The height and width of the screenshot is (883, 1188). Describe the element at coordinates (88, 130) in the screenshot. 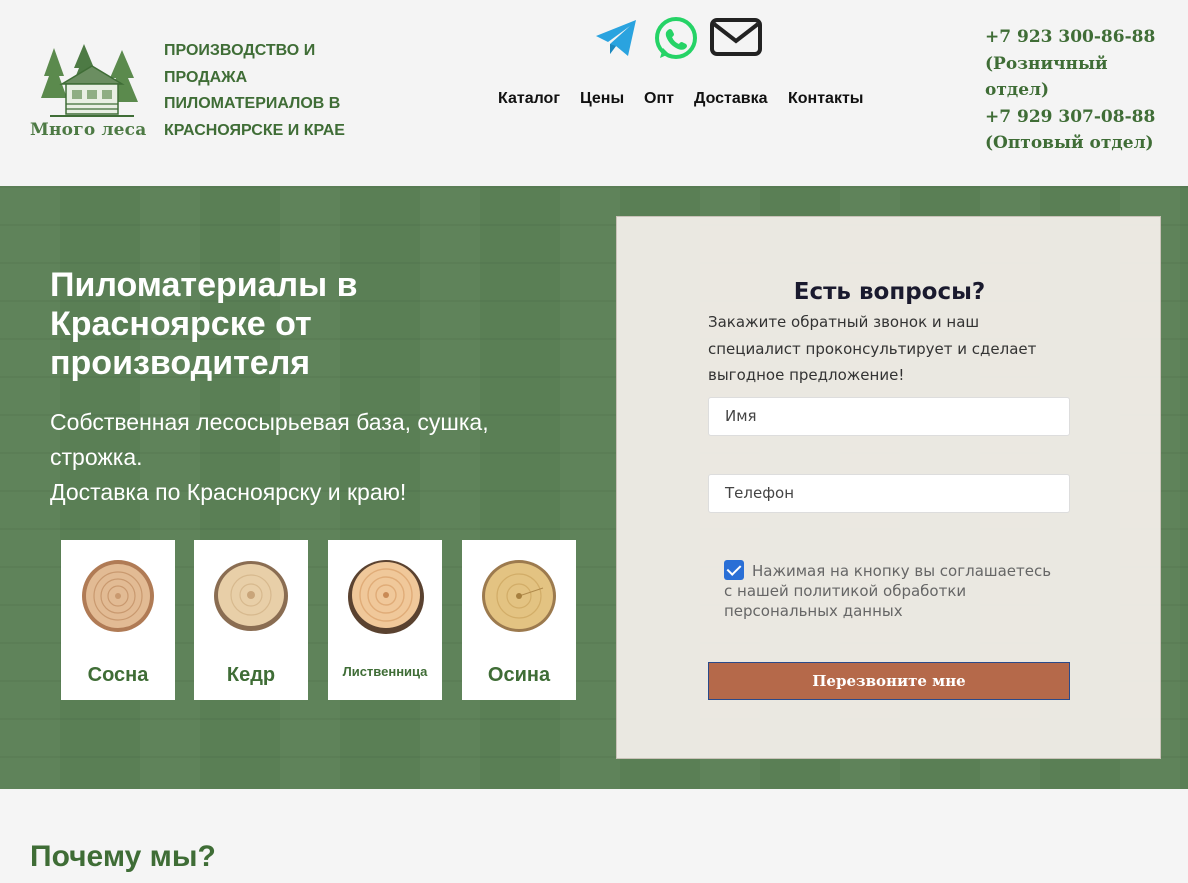

I see `logo-text: Много леса` at that location.